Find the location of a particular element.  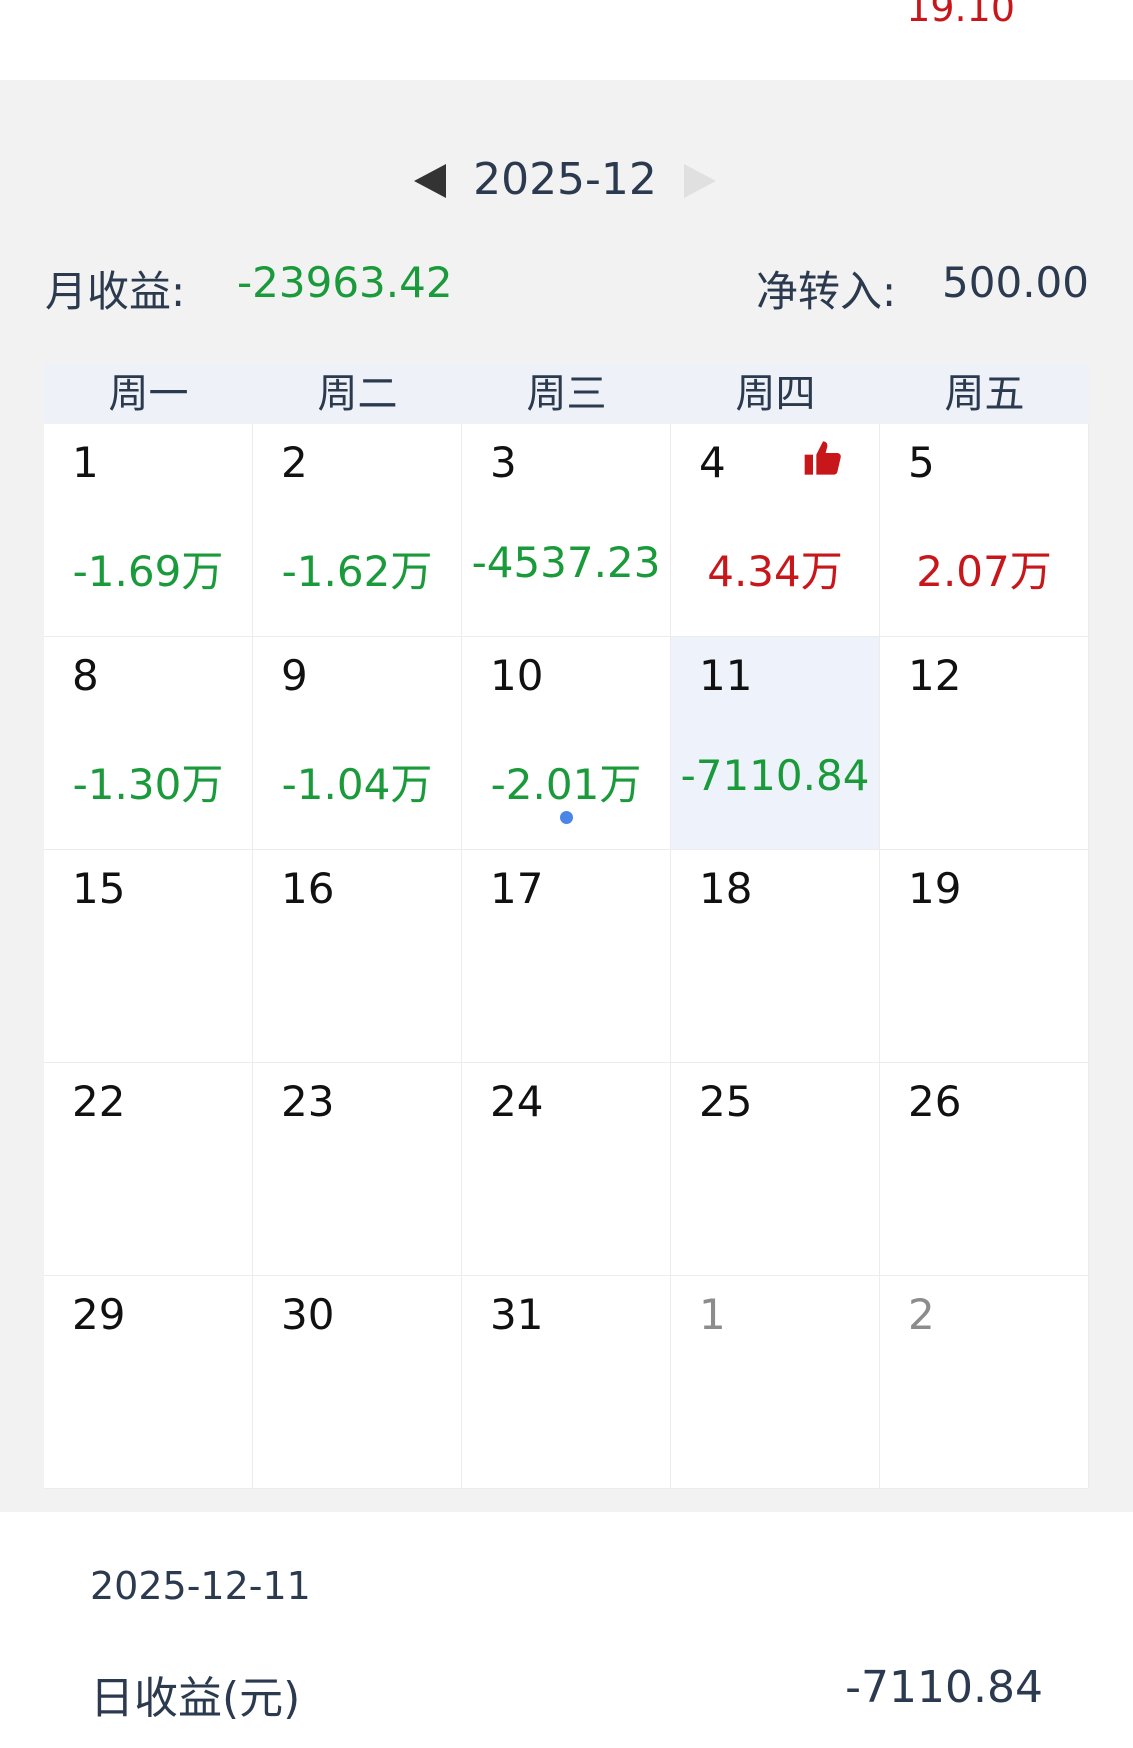

day-number: 18 is located at coordinates (726, 888).